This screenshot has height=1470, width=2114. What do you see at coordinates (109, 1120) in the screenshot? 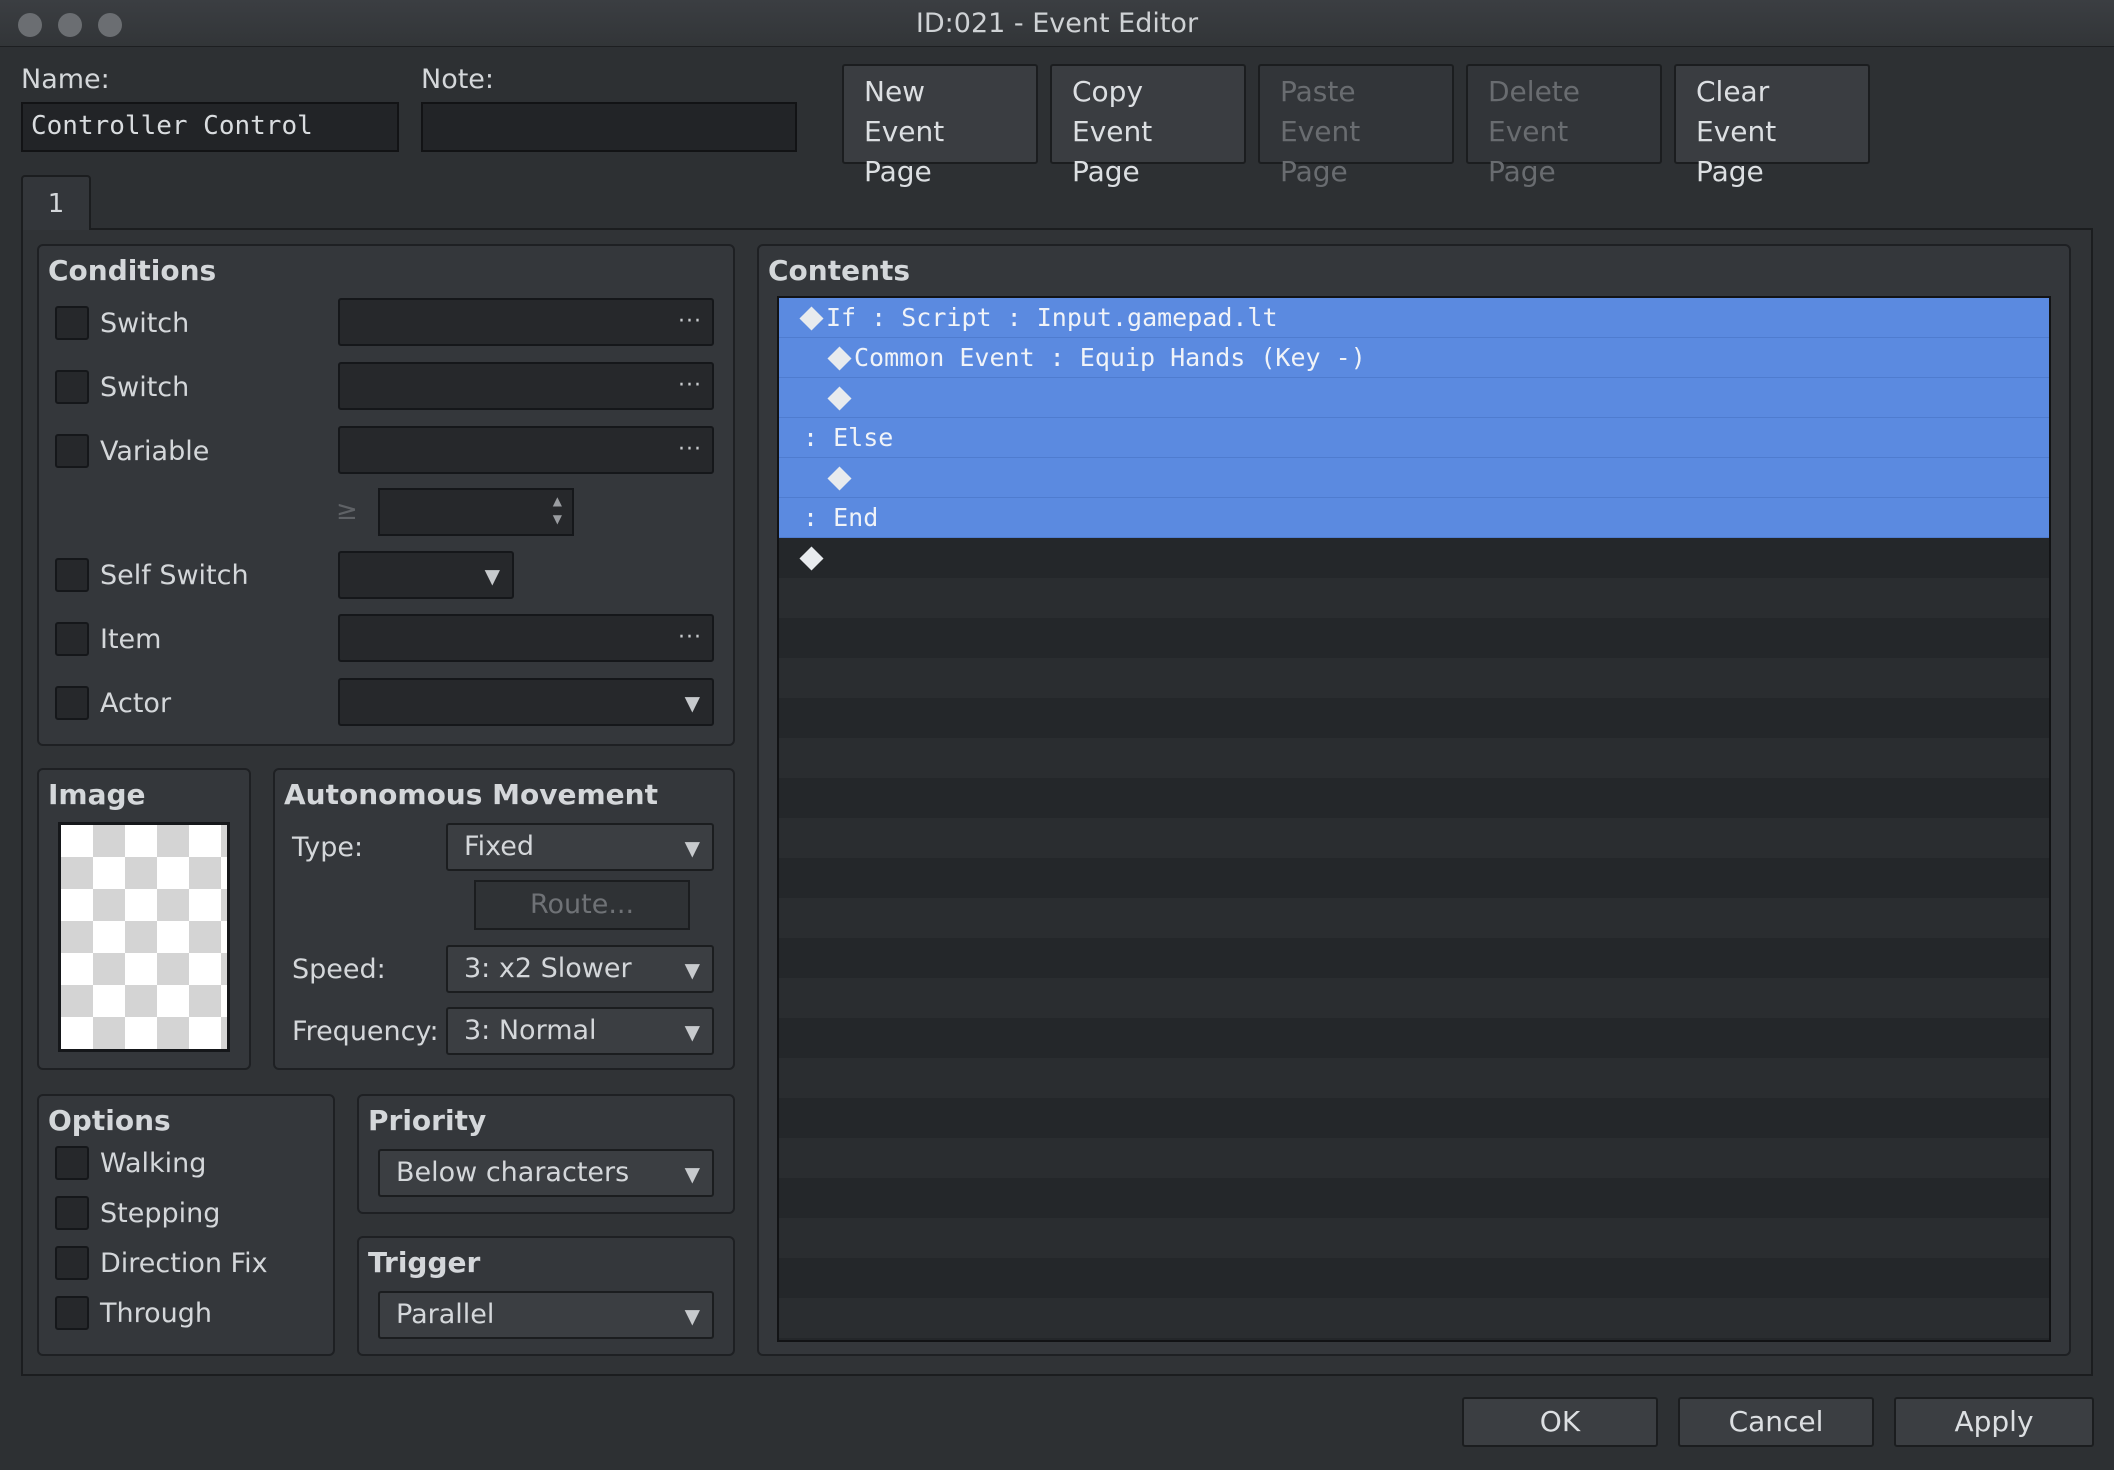
I see `options-header: Options` at bounding box center [109, 1120].